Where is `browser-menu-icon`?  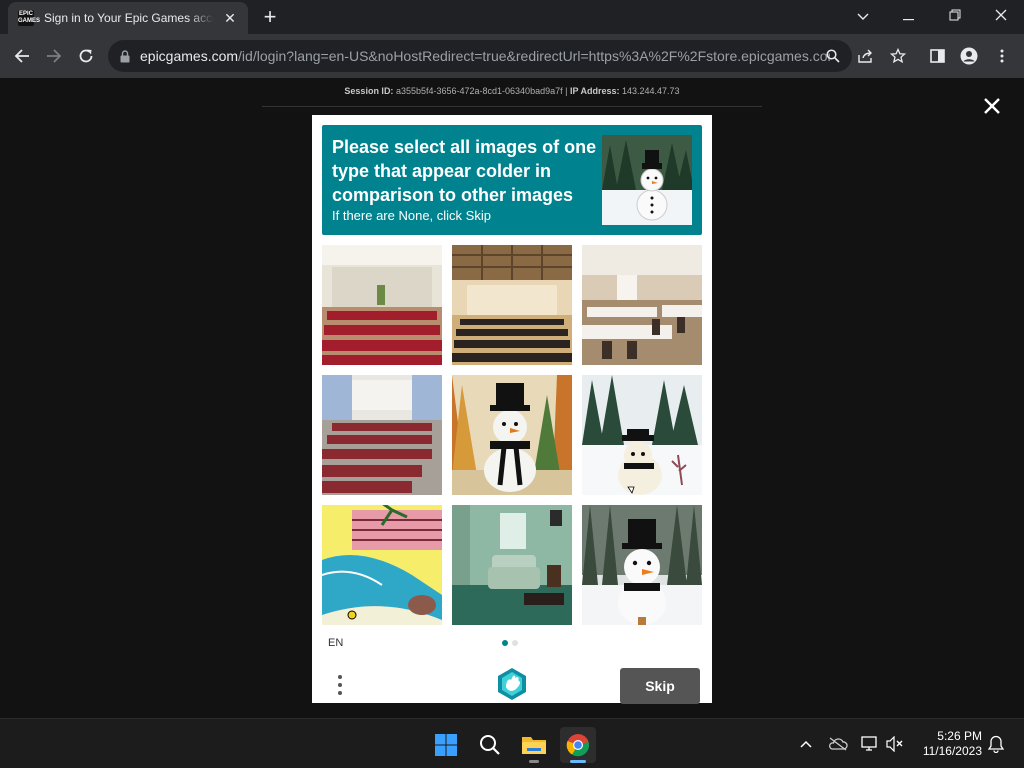
browser-menu-icon is located at coordinates (1002, 56).